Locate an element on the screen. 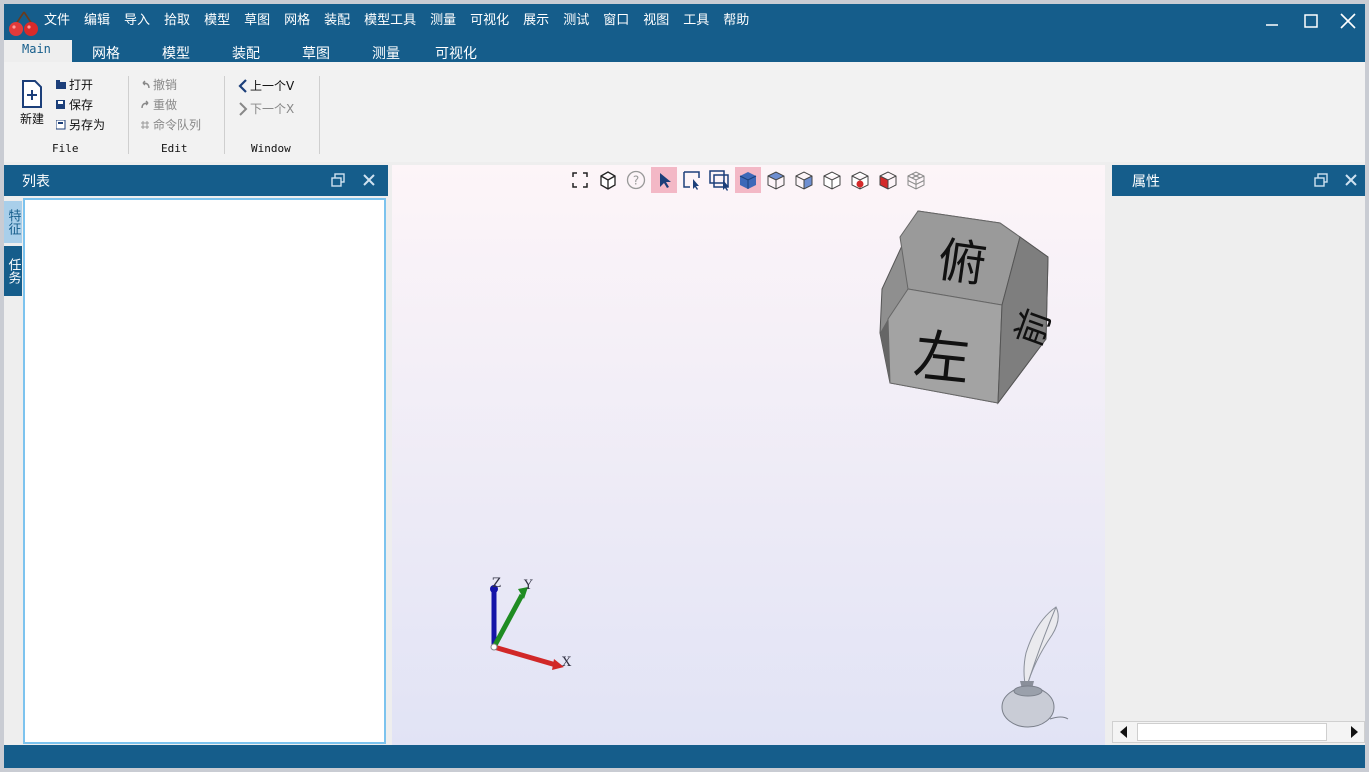  horizontal-scrollbar is located at coordinates (1238, 732).